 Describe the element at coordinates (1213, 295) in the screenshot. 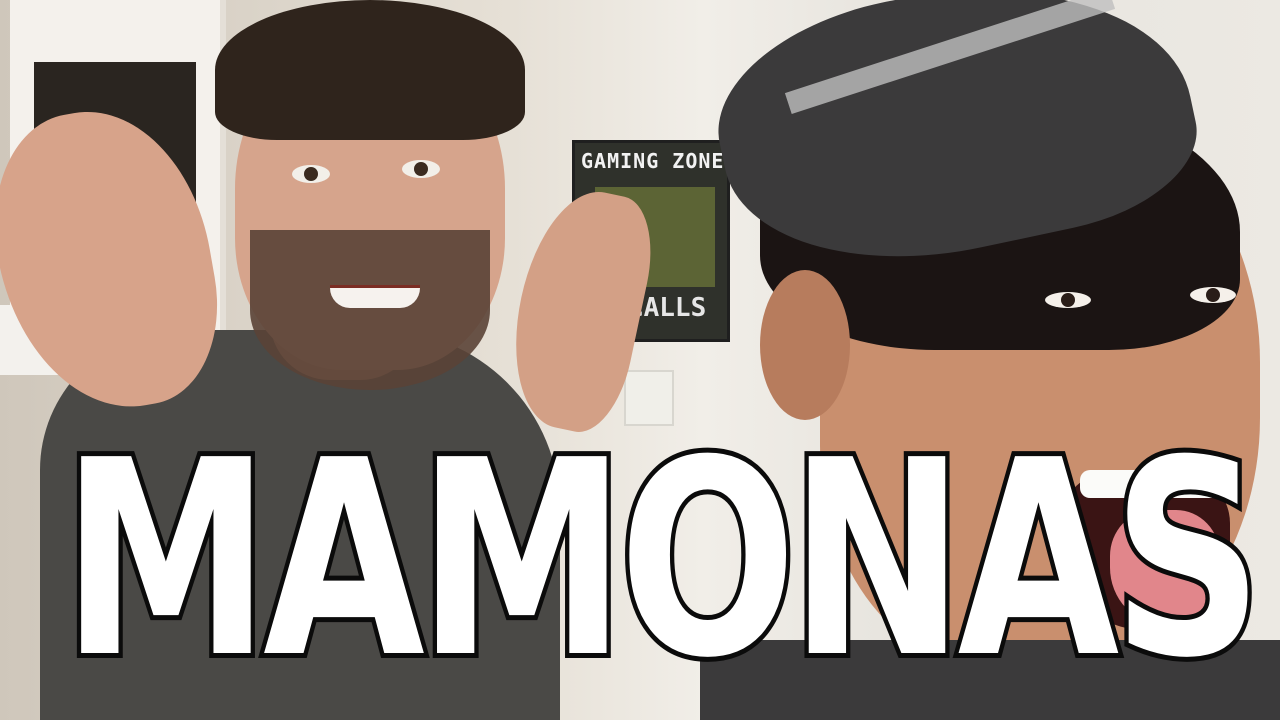

I see `right-person-eye-right` at that location.